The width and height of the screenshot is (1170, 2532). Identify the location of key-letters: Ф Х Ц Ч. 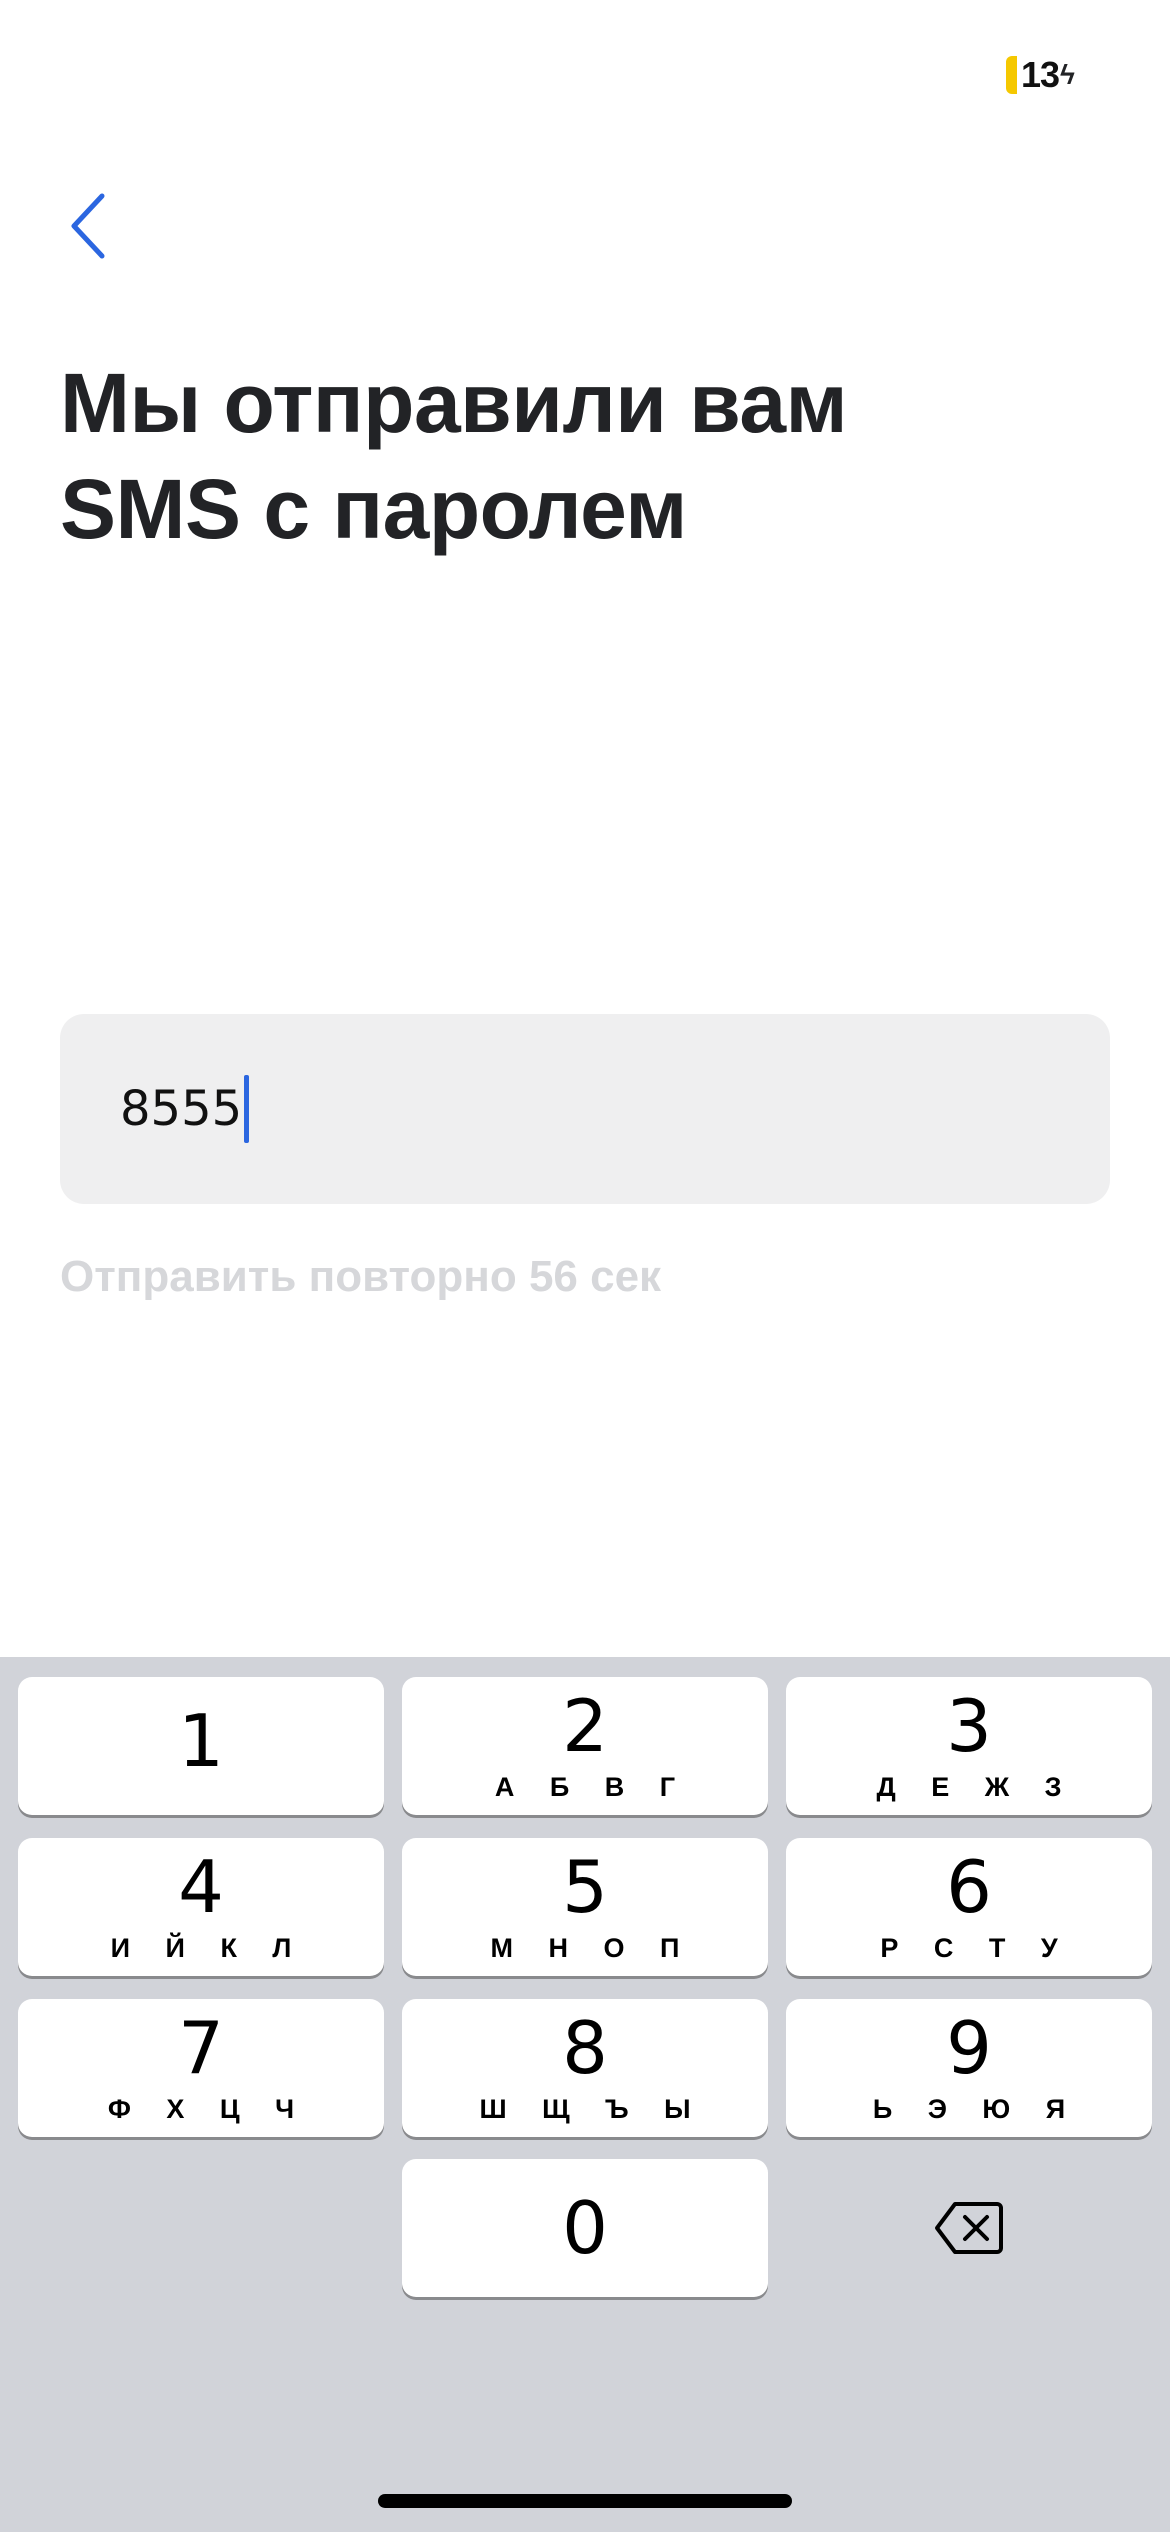
(208, 2108).